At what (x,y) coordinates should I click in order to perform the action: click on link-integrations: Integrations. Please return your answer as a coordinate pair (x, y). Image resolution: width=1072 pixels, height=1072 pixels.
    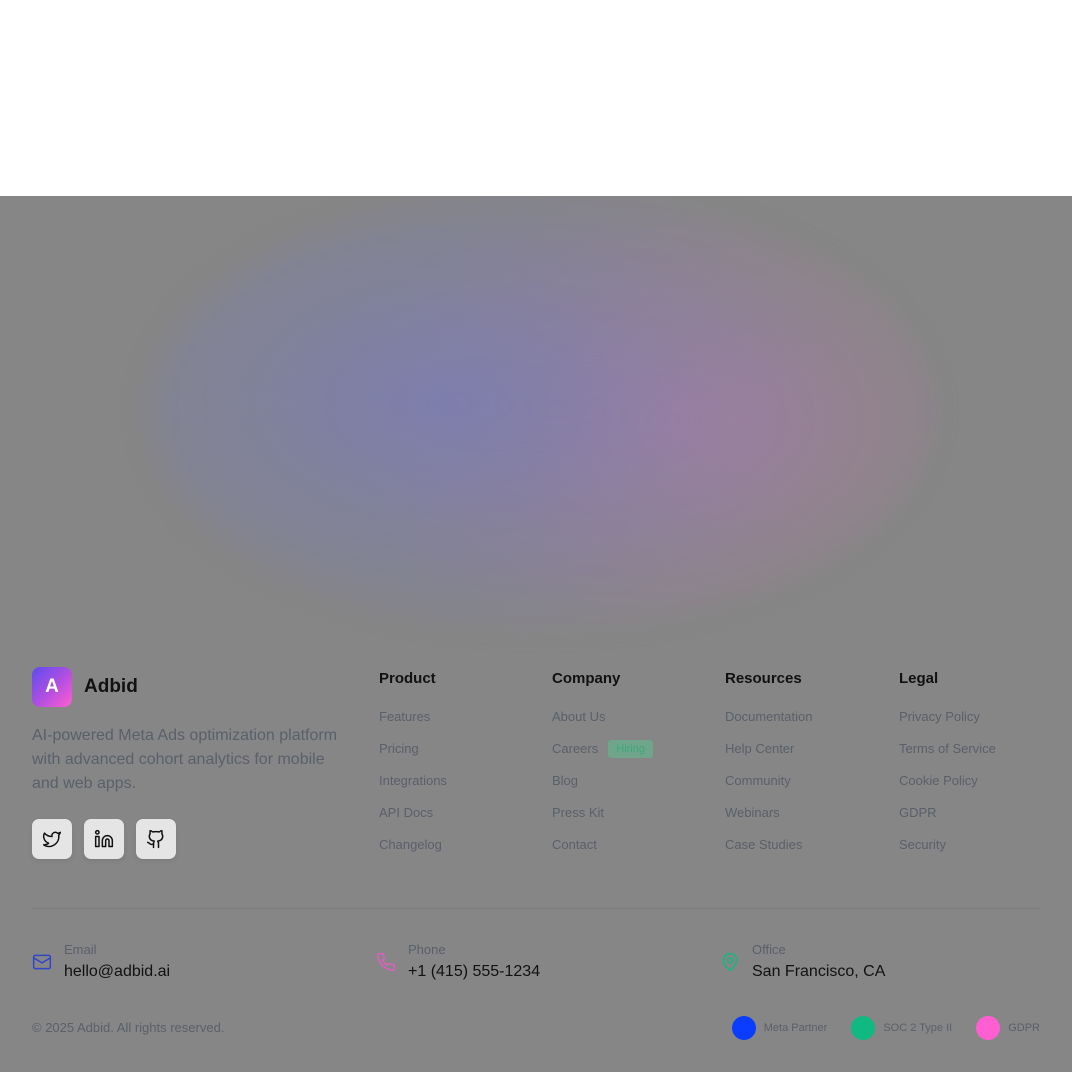
    Looking at the image, I should click on (413, 788).